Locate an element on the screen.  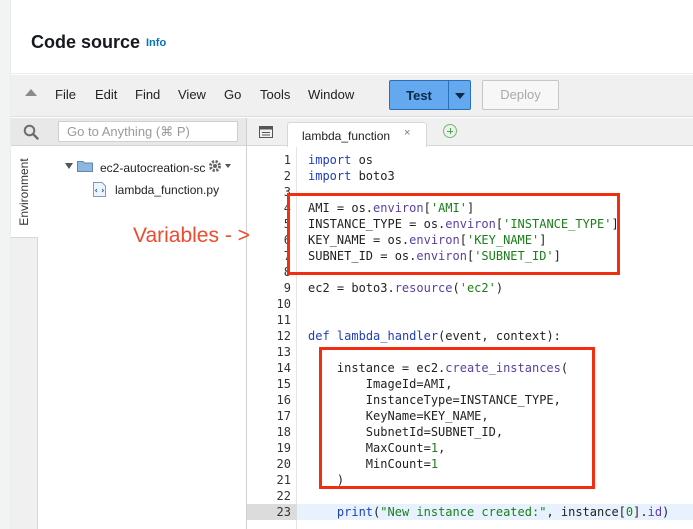
line-number: 11 is located at coordinates (283, 320).